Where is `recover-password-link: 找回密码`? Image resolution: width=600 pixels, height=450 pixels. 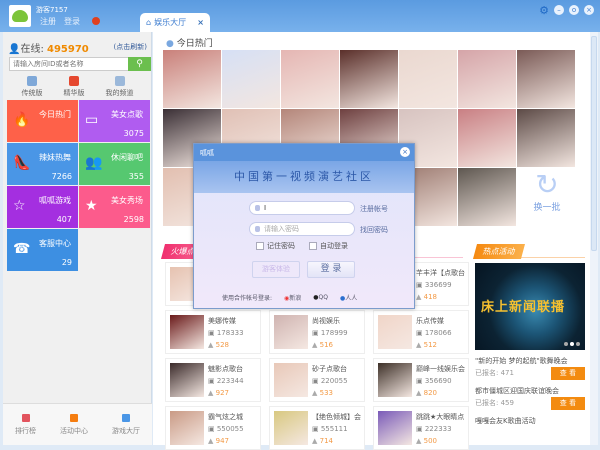
recover-password-link: 找回密码 is located at coordinates (374, 230).